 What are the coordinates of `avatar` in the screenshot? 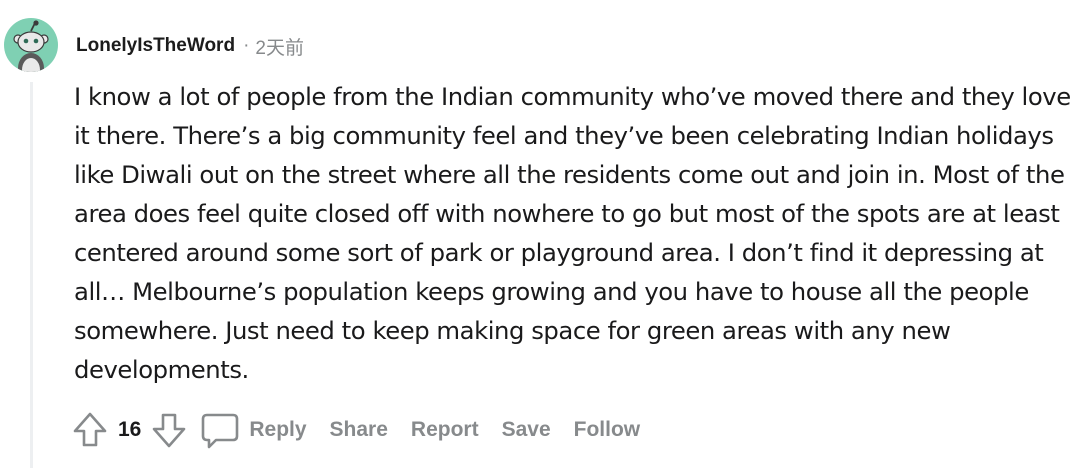 It's located at (31, 45).